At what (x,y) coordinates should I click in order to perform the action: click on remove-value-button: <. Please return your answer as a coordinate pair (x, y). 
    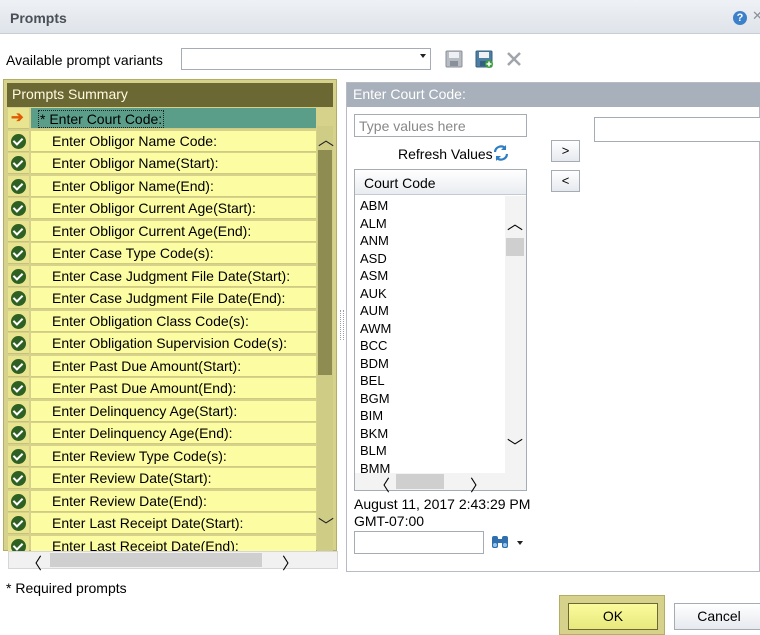
    Looking at the image, I should click on (565, 181).